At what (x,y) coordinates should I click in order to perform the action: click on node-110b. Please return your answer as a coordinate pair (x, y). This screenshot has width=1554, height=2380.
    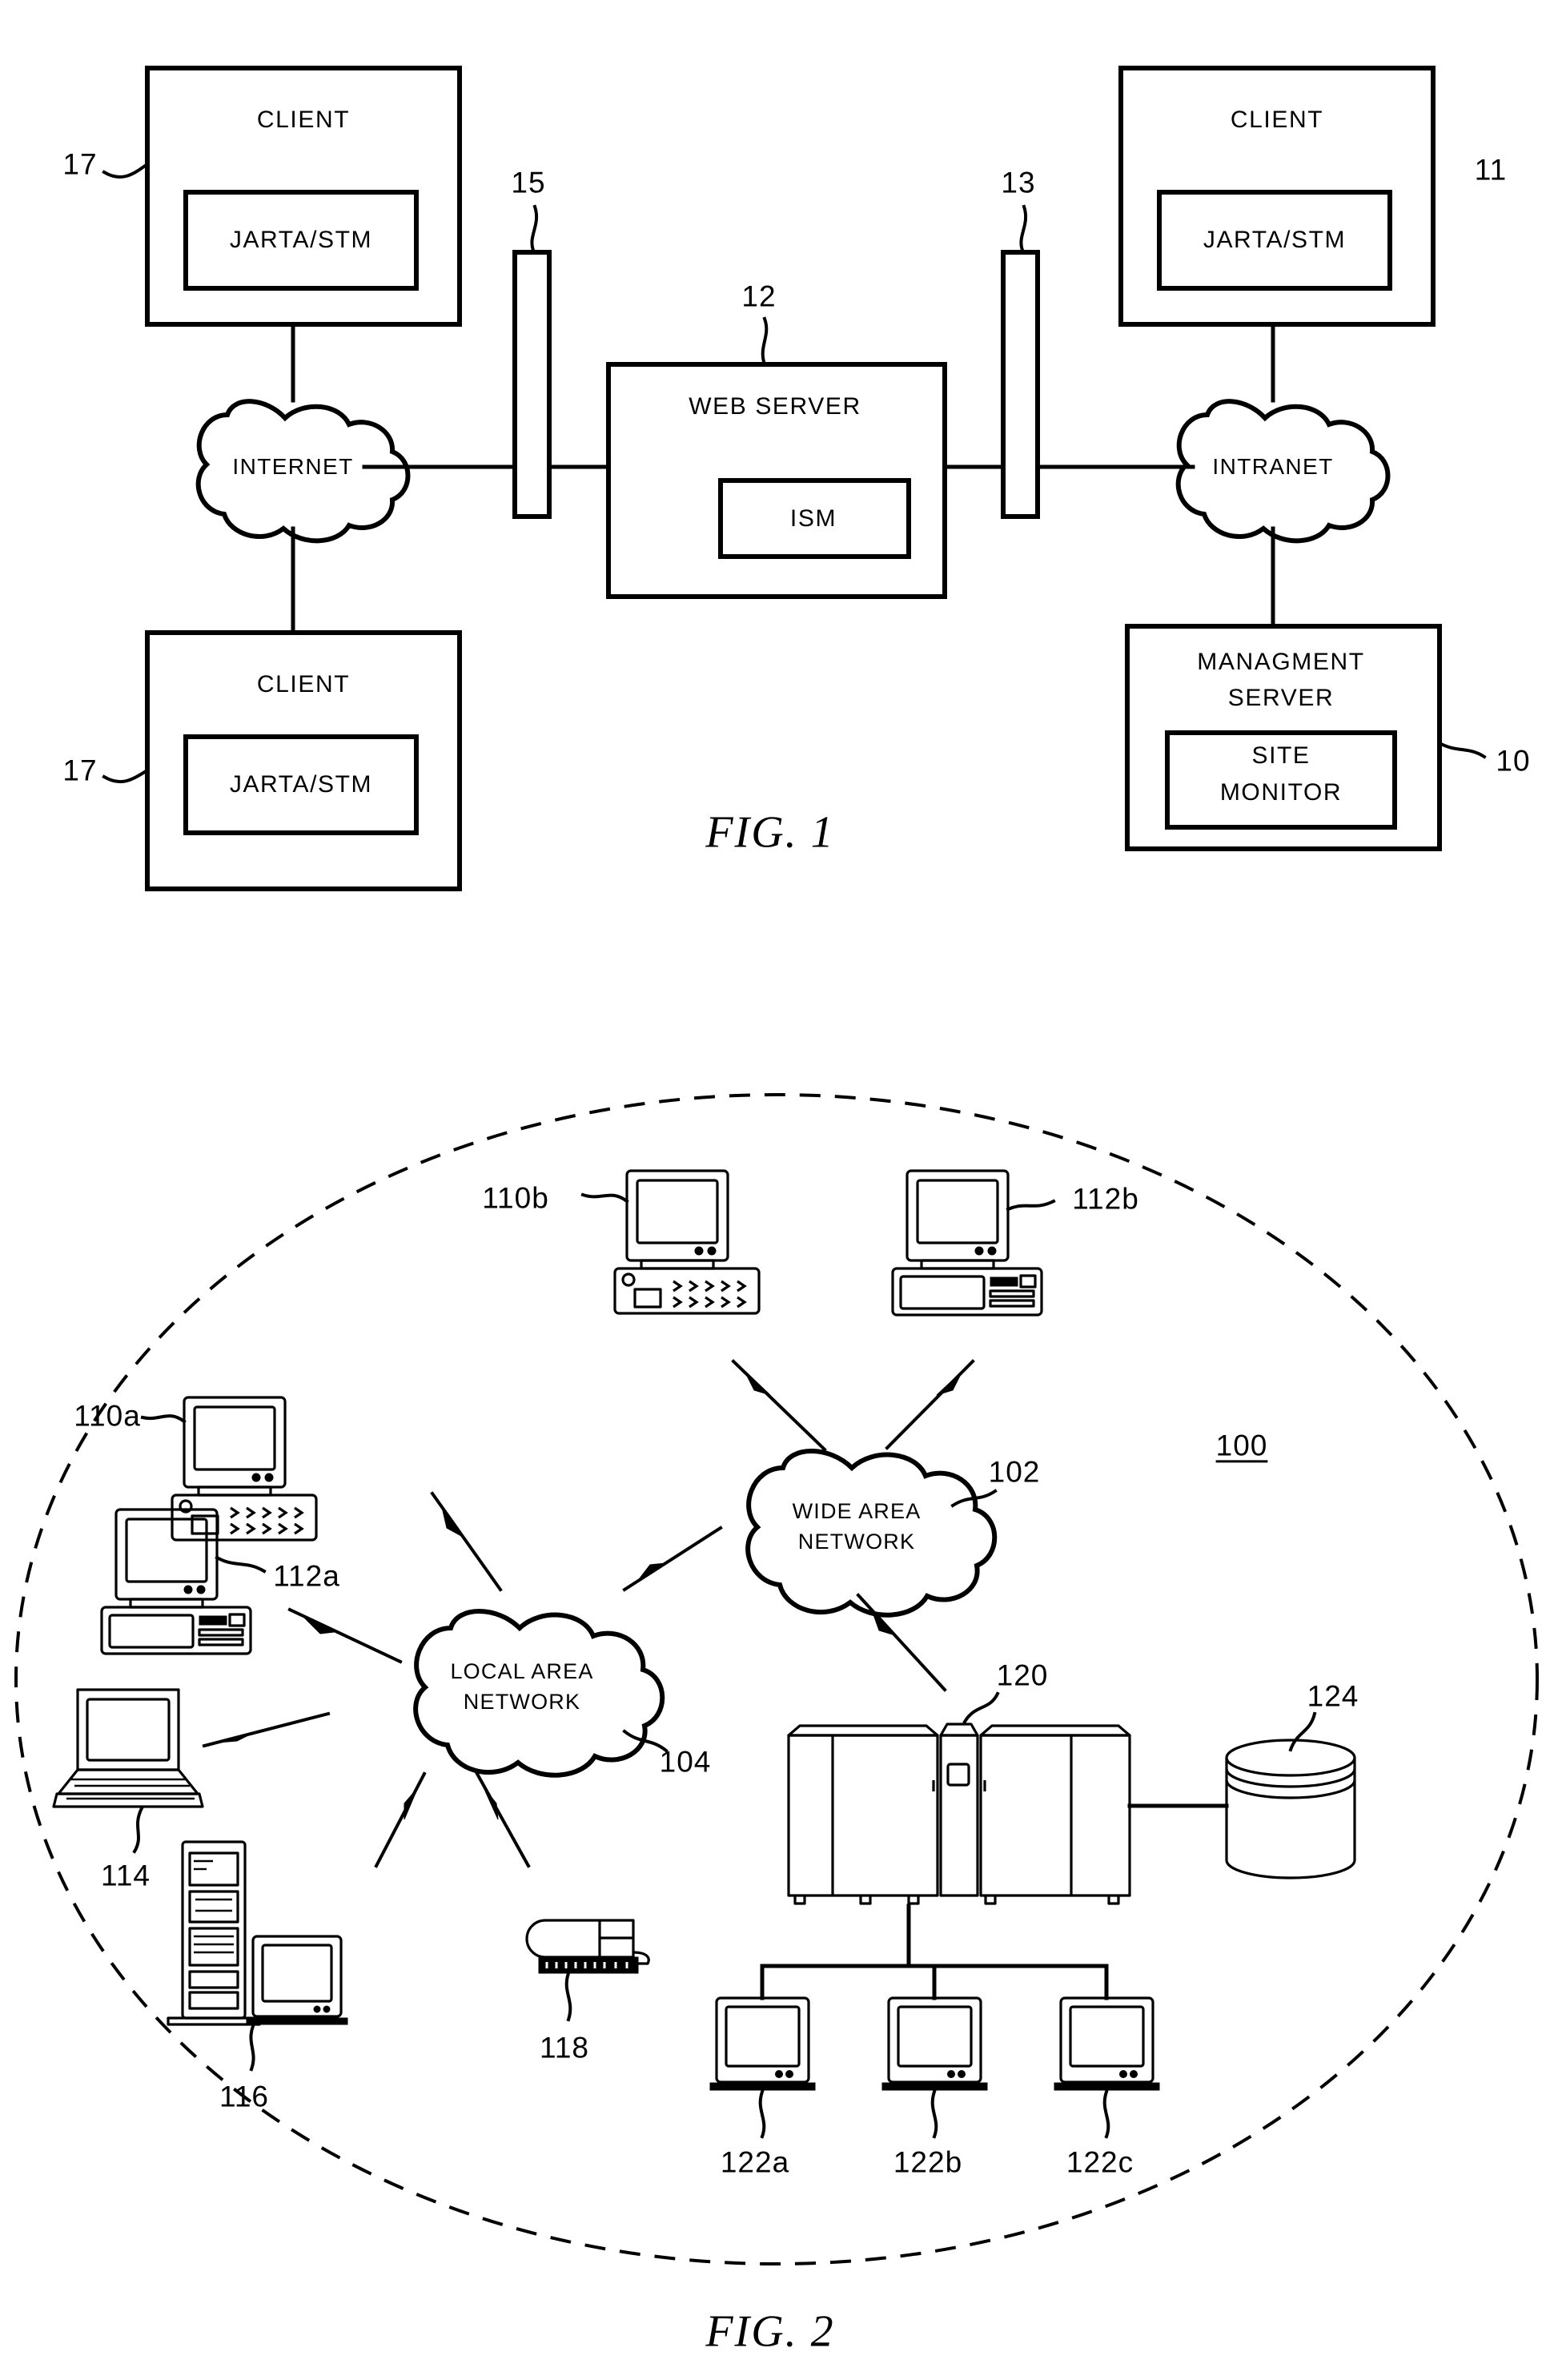
    Looking at the image, I should click on (687, 1242).